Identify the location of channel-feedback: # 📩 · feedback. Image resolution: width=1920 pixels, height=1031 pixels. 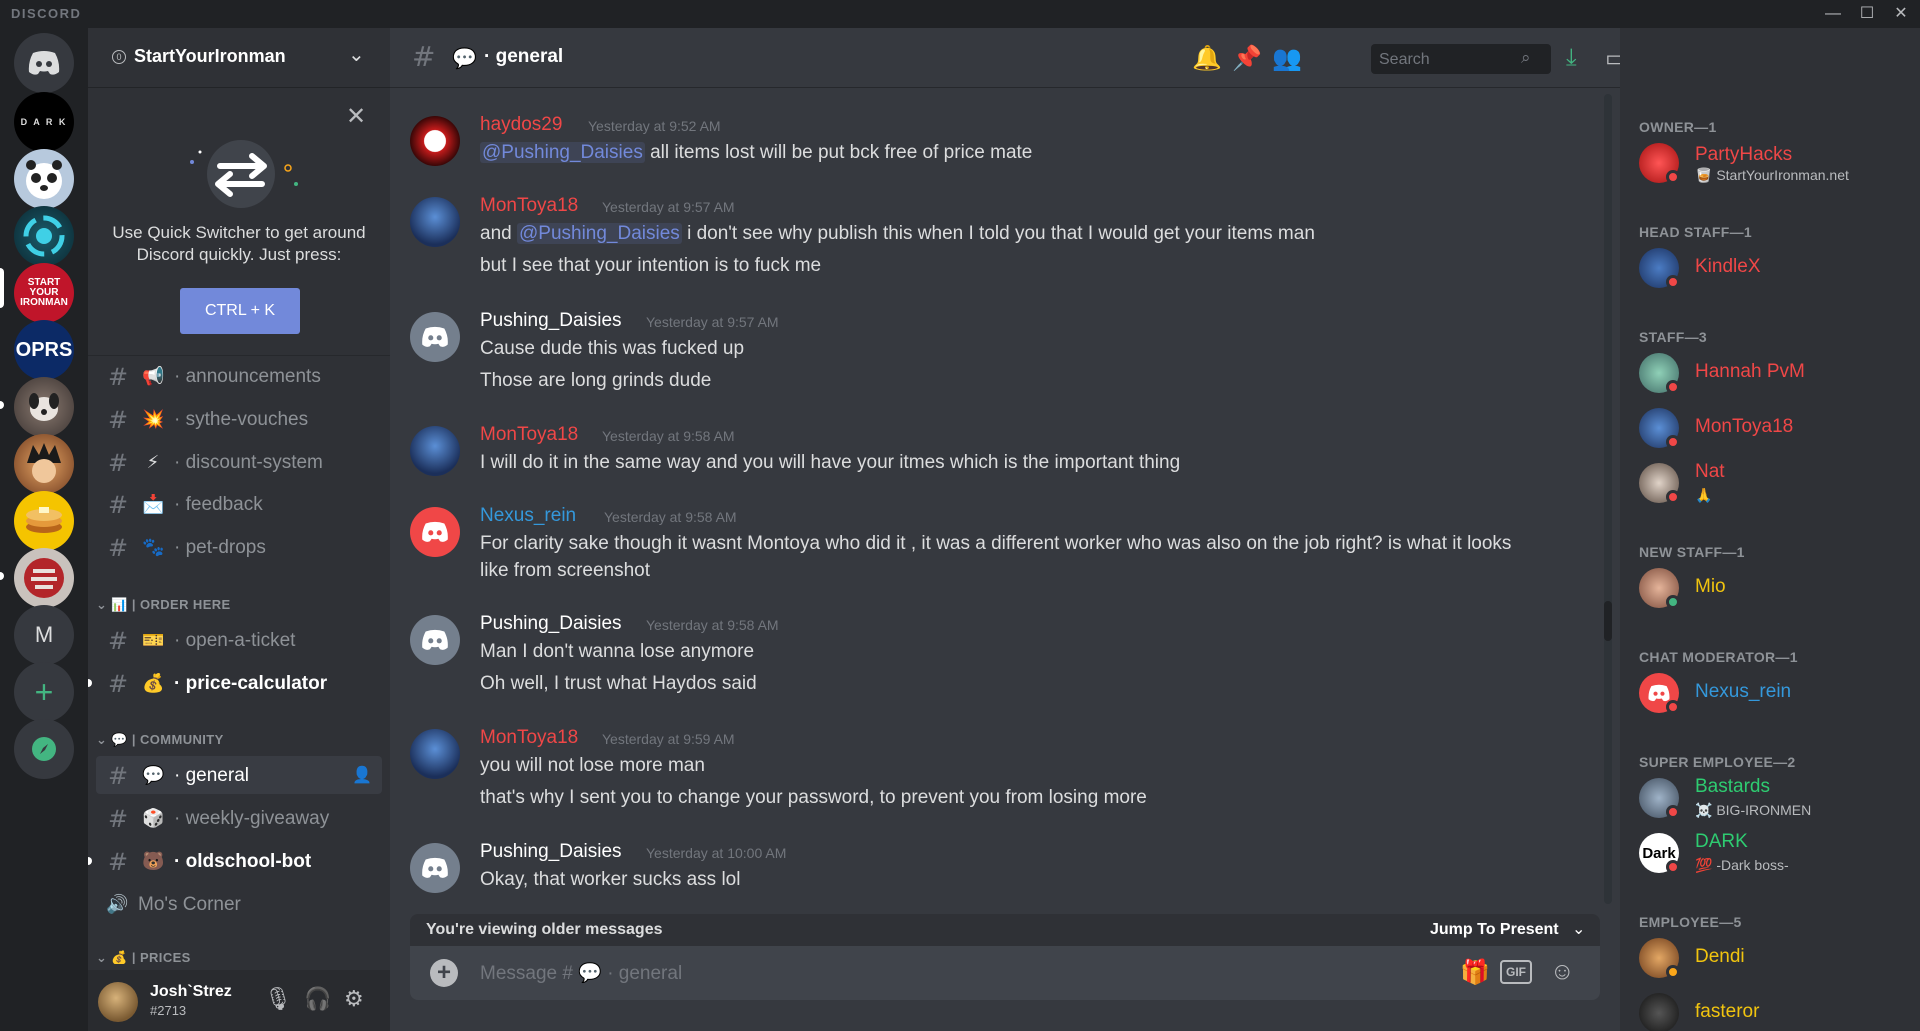
(239, 504).